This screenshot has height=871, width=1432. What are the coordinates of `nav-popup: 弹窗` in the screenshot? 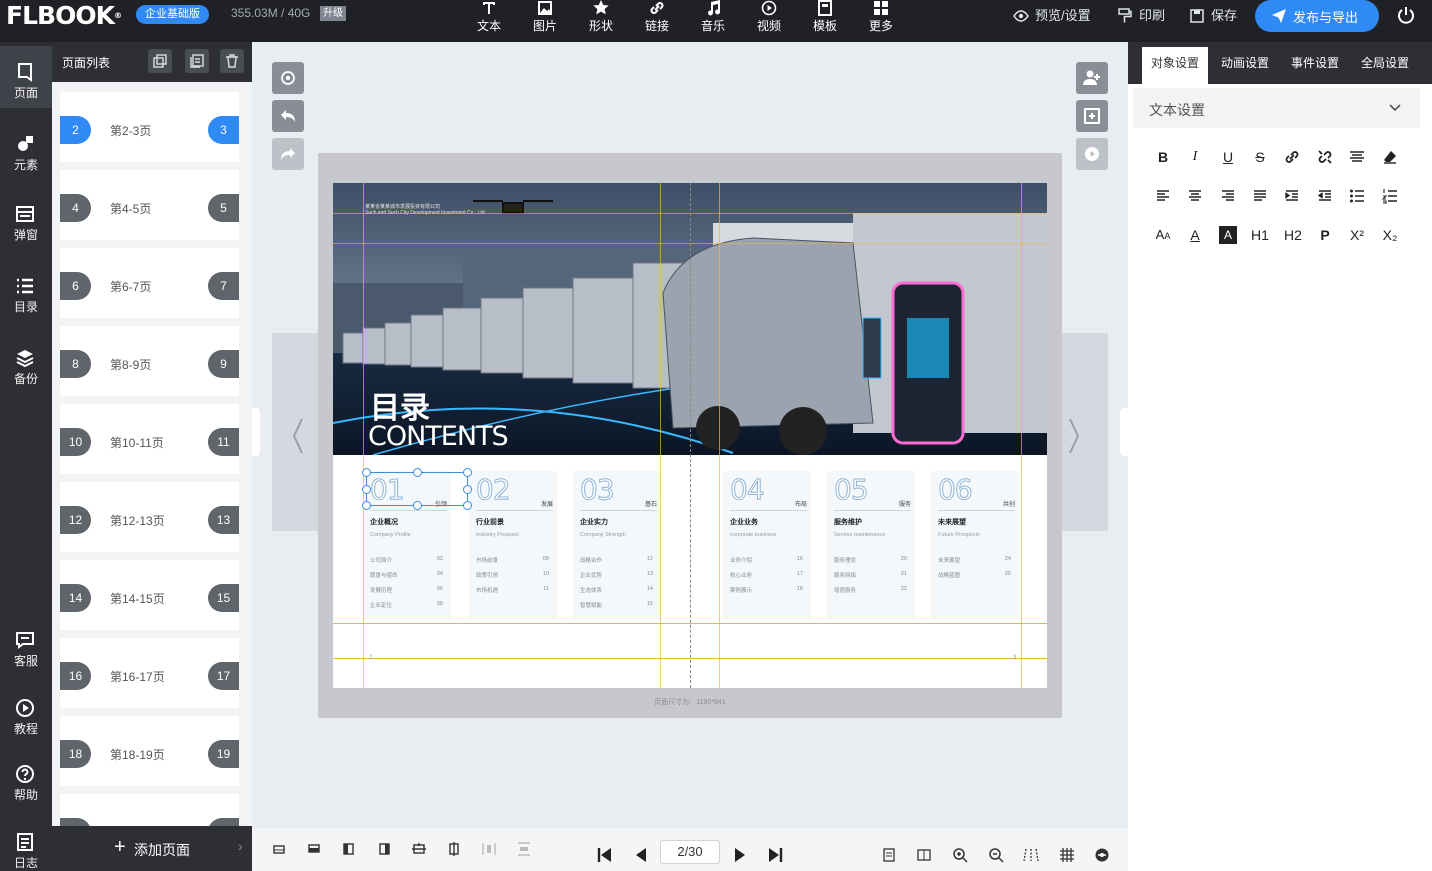 It's located at (26, 219).